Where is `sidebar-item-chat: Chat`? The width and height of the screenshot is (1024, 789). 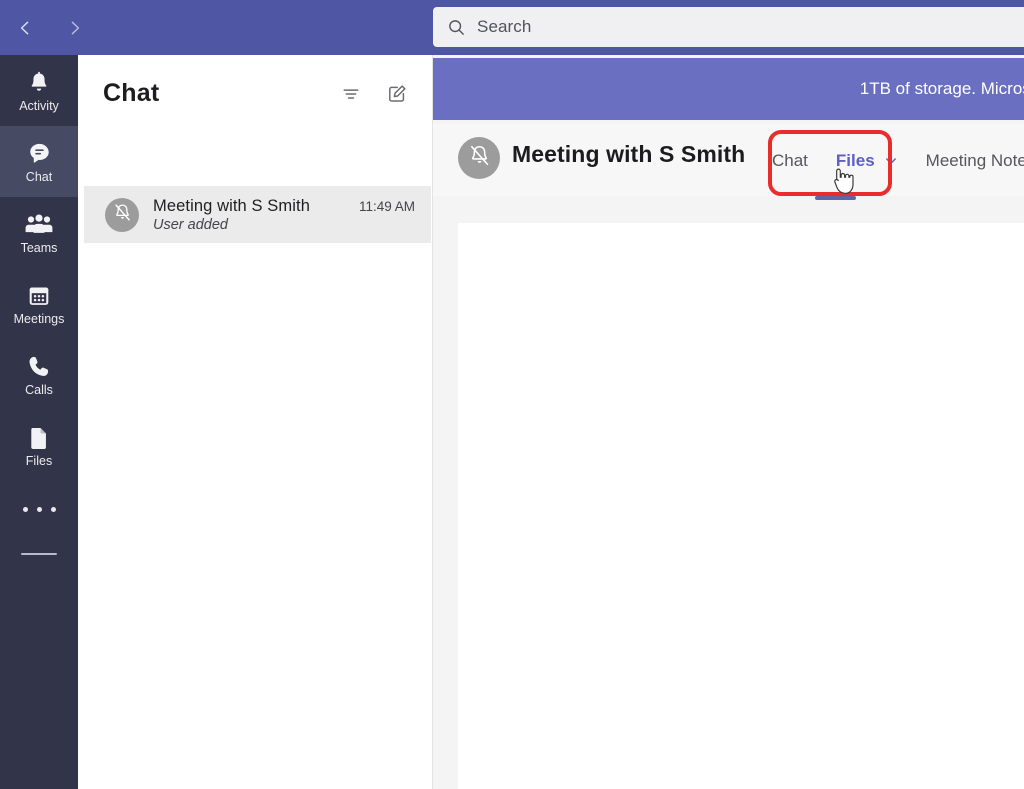 sidebar-item-chat: Chat is located at coordinates (39, 161).